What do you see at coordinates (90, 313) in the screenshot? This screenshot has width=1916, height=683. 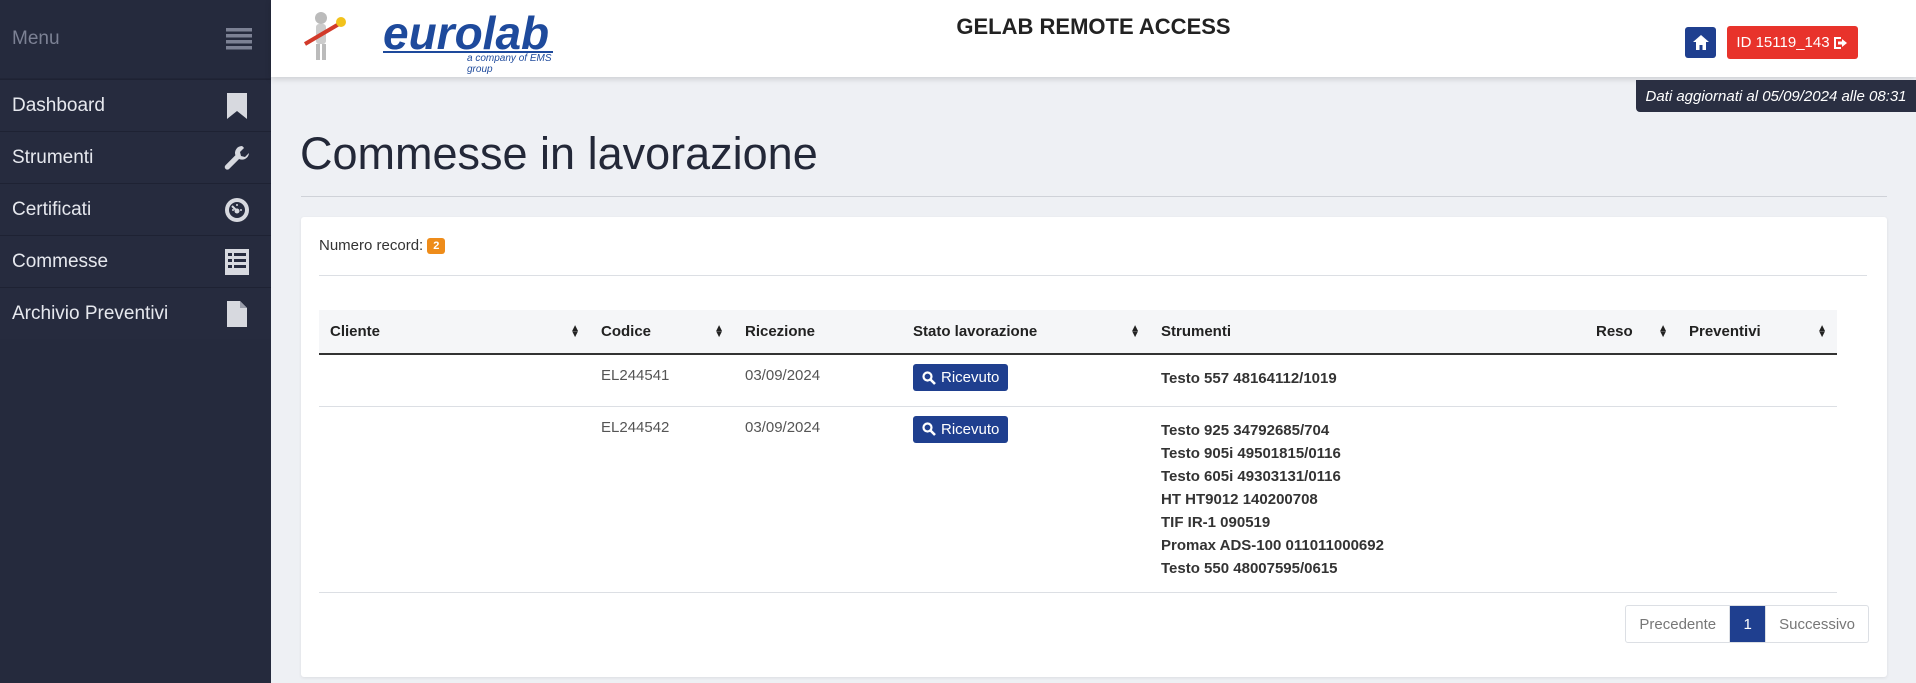 I see `sidebar-item-label: Archivio Preventivi` at bounding box center [90, 313].